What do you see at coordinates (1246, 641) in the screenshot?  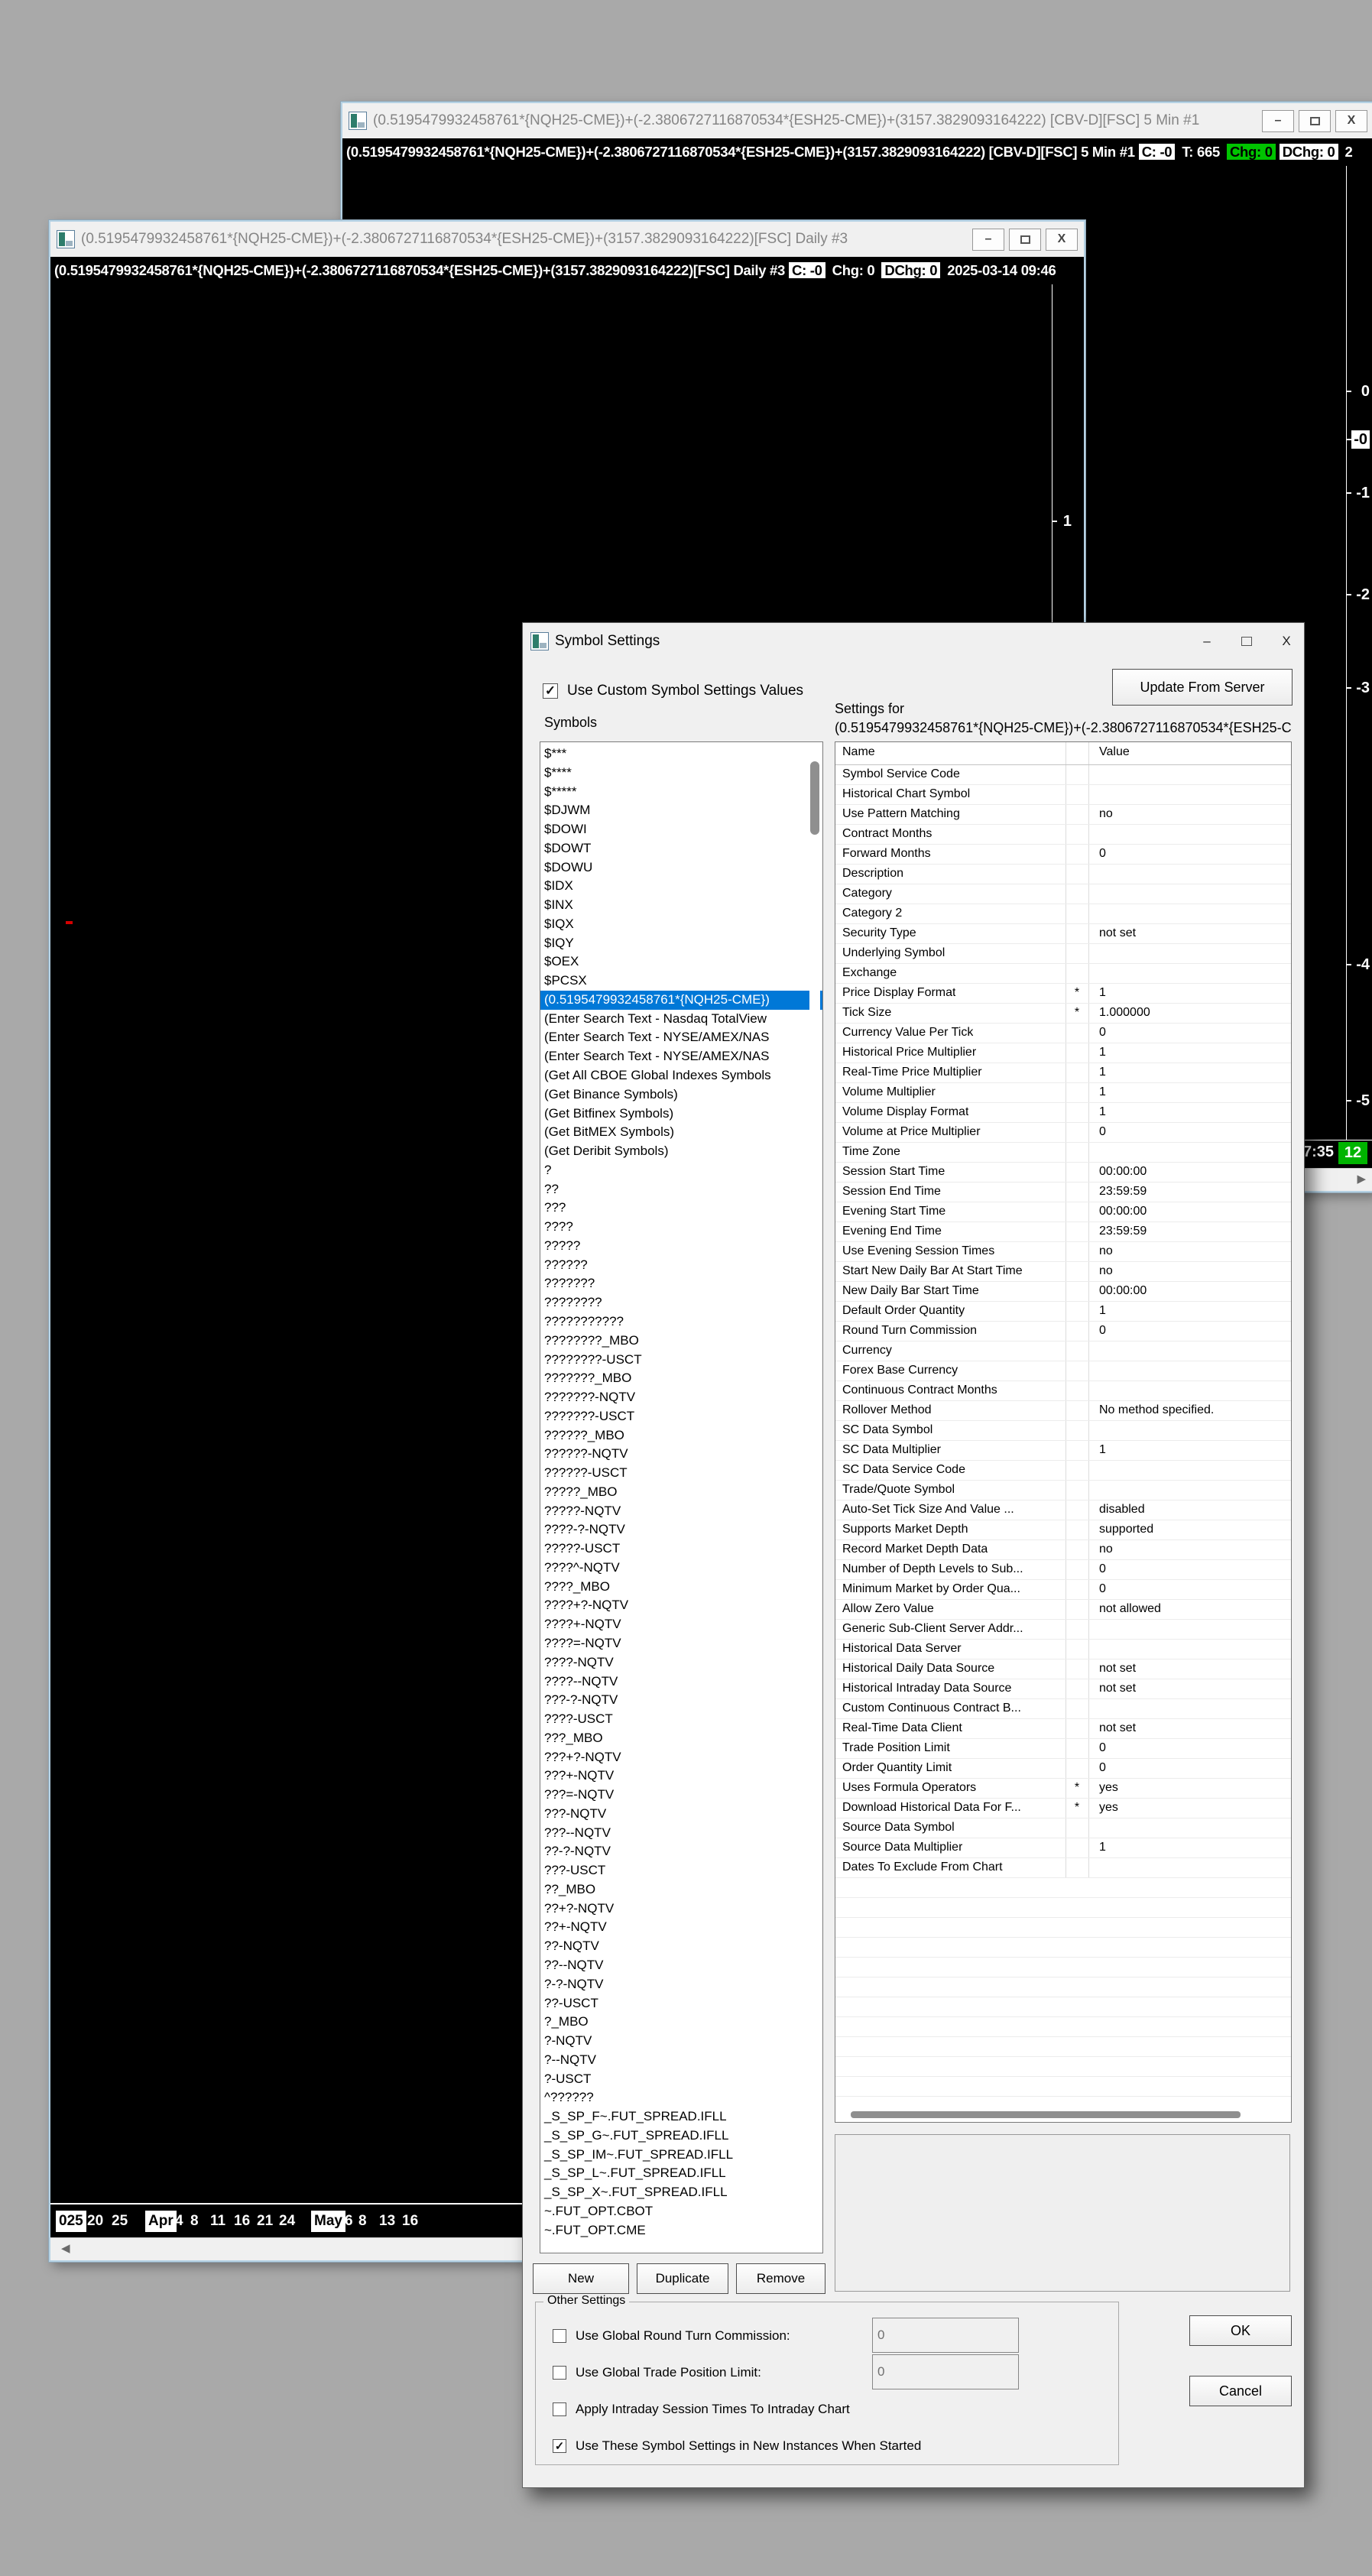 I see `maximize-icon` at bounding box center [1246, 641].